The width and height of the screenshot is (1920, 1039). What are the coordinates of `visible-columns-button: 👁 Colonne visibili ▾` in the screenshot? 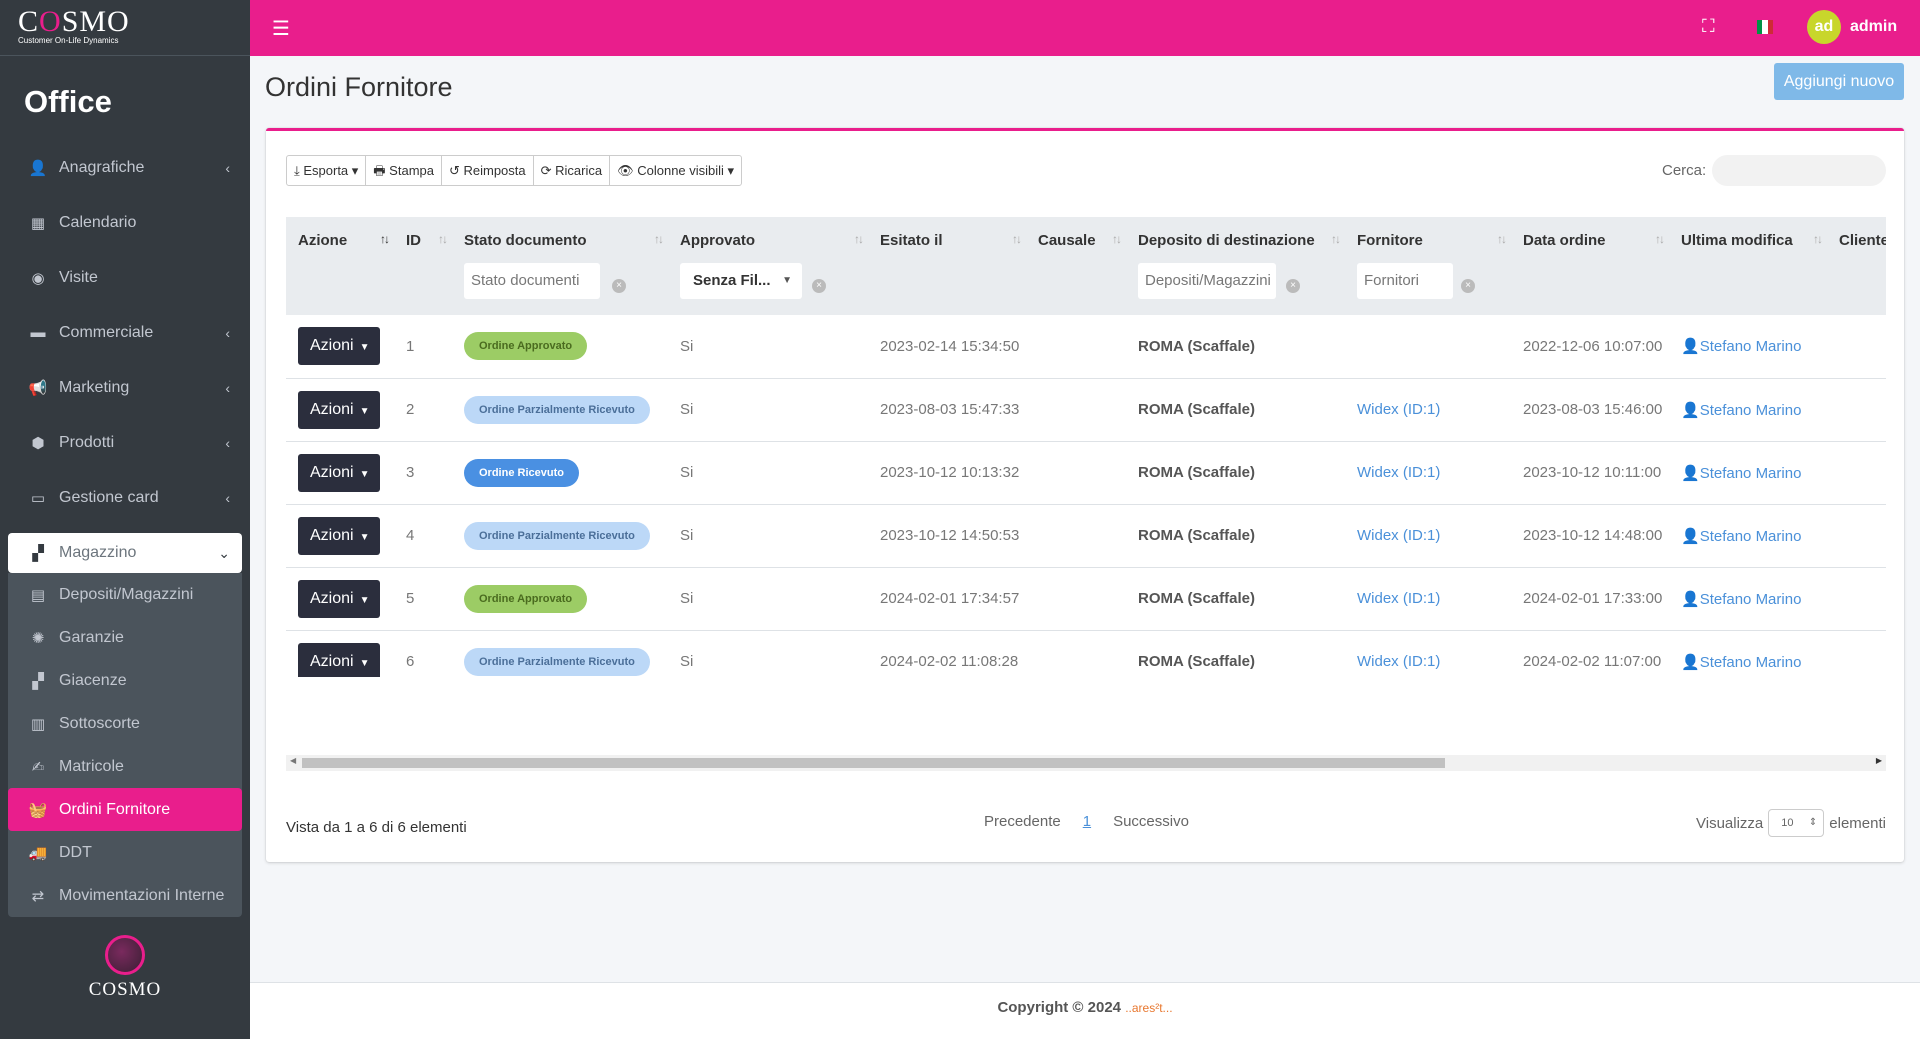 It's located at (675, 170).